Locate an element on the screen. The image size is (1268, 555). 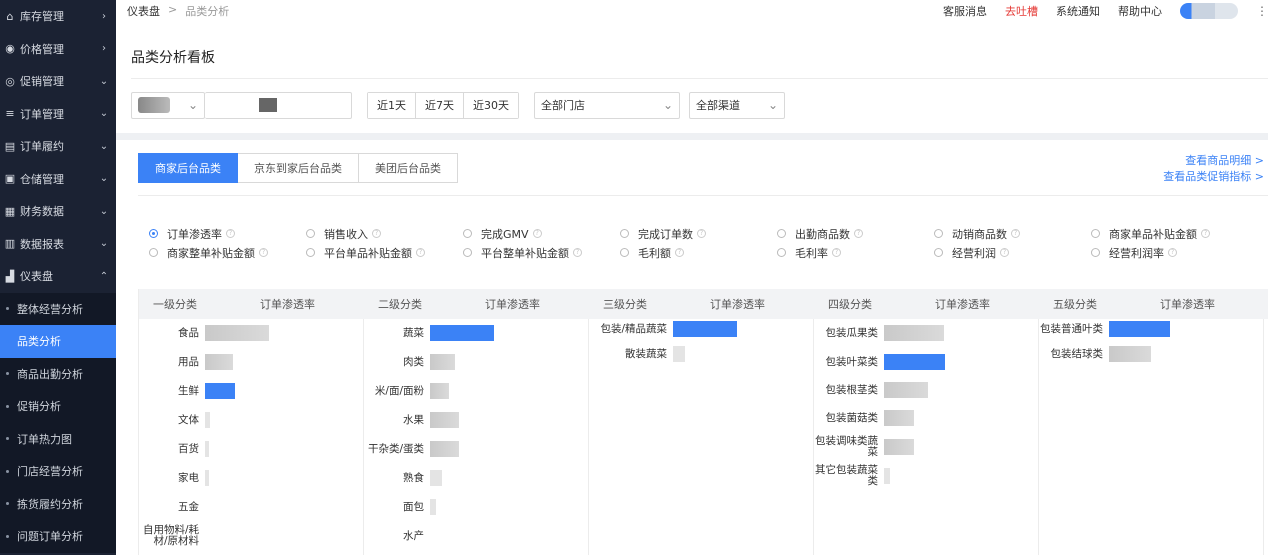
metric-option: 经营利润率? is located at coordinates (1169, 253).